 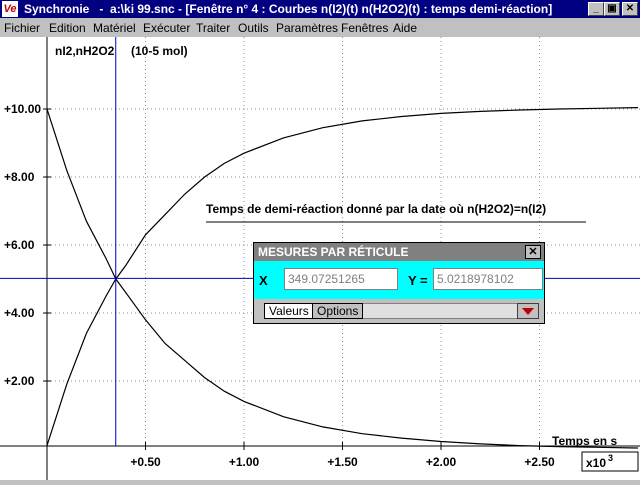 I want to click on y-label: Y =, so click(x=418, y=280).